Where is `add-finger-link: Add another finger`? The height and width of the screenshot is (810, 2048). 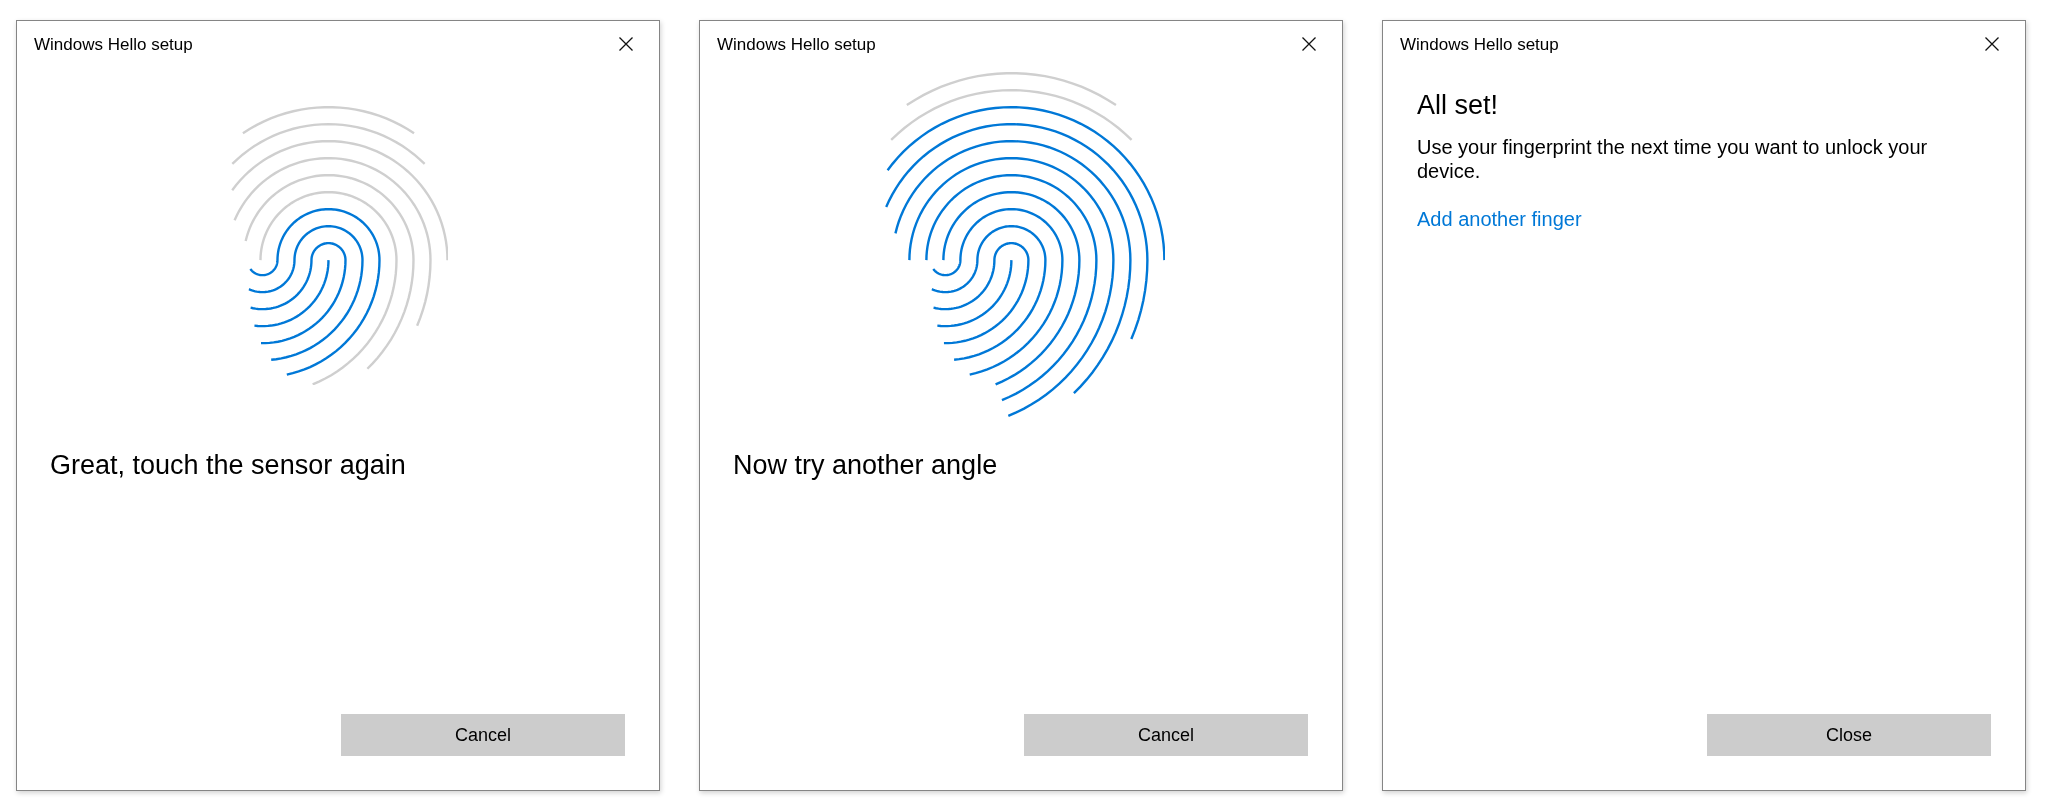
add-finger-link: Add another finger is located at coordinates (1499, 219).